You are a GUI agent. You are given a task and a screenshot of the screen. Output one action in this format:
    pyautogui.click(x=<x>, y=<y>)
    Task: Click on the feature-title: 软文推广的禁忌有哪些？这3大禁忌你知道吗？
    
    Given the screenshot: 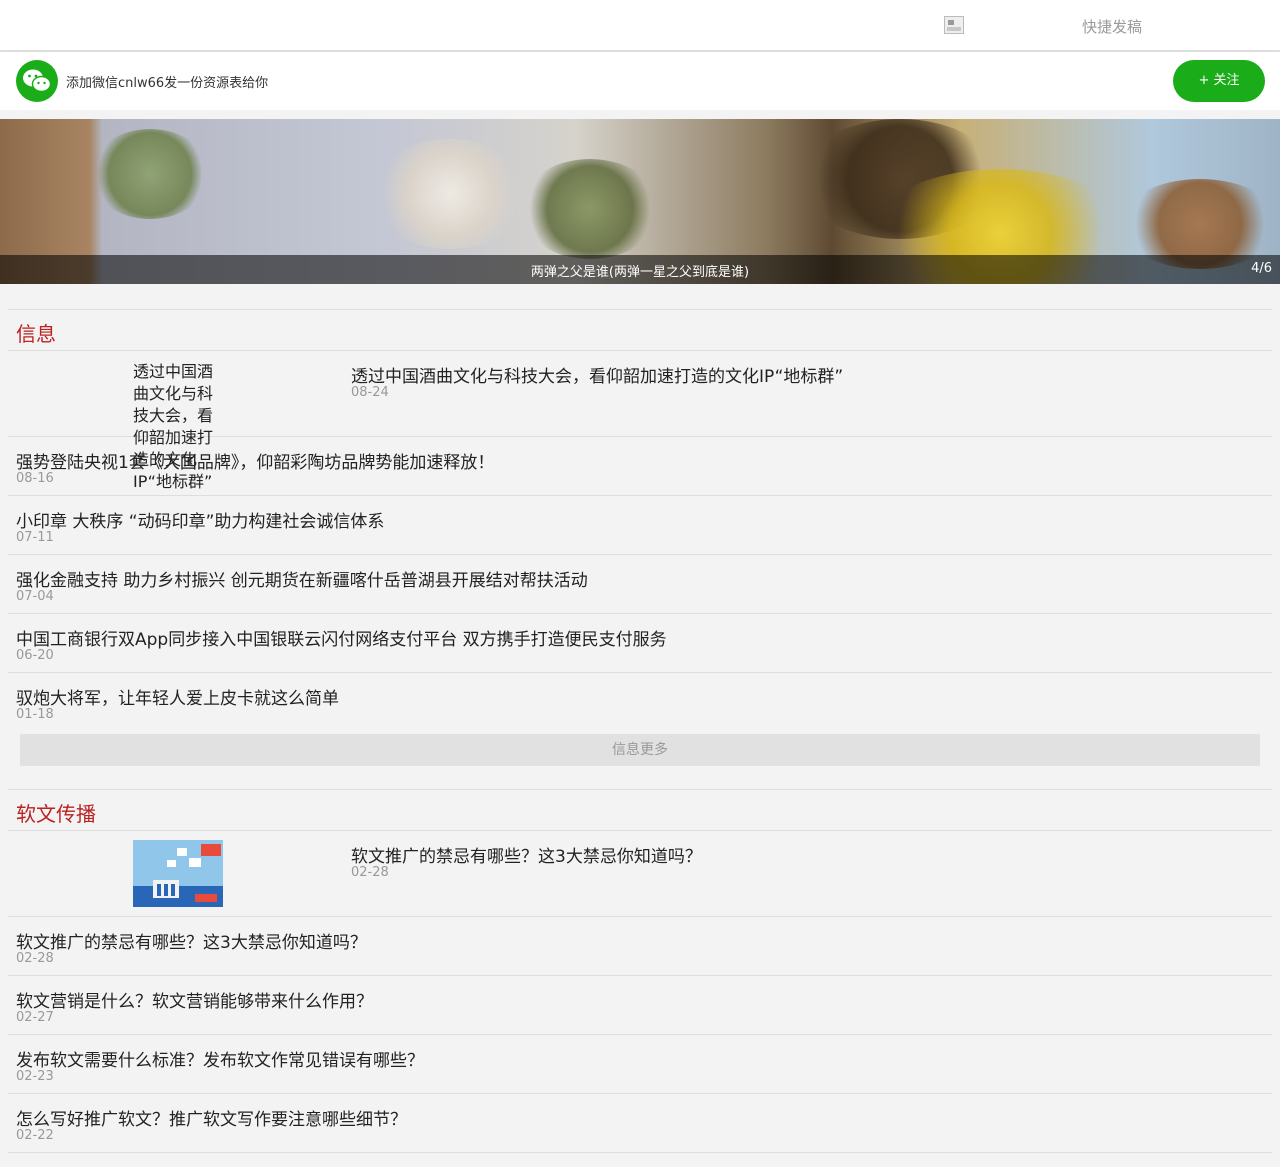 What is the action you would take?
    pyautogui.click(x=526, y=854)
    